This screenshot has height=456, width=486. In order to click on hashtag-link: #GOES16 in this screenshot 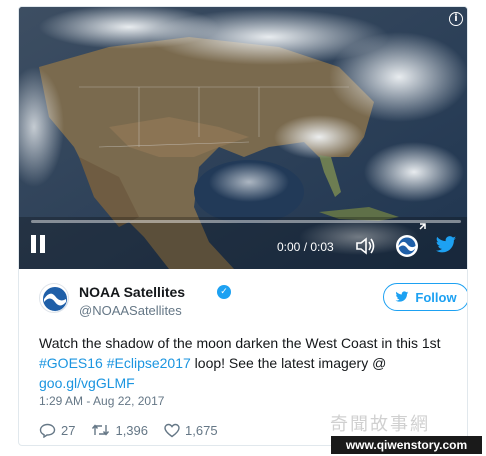, I will do `click(71, 363)`.